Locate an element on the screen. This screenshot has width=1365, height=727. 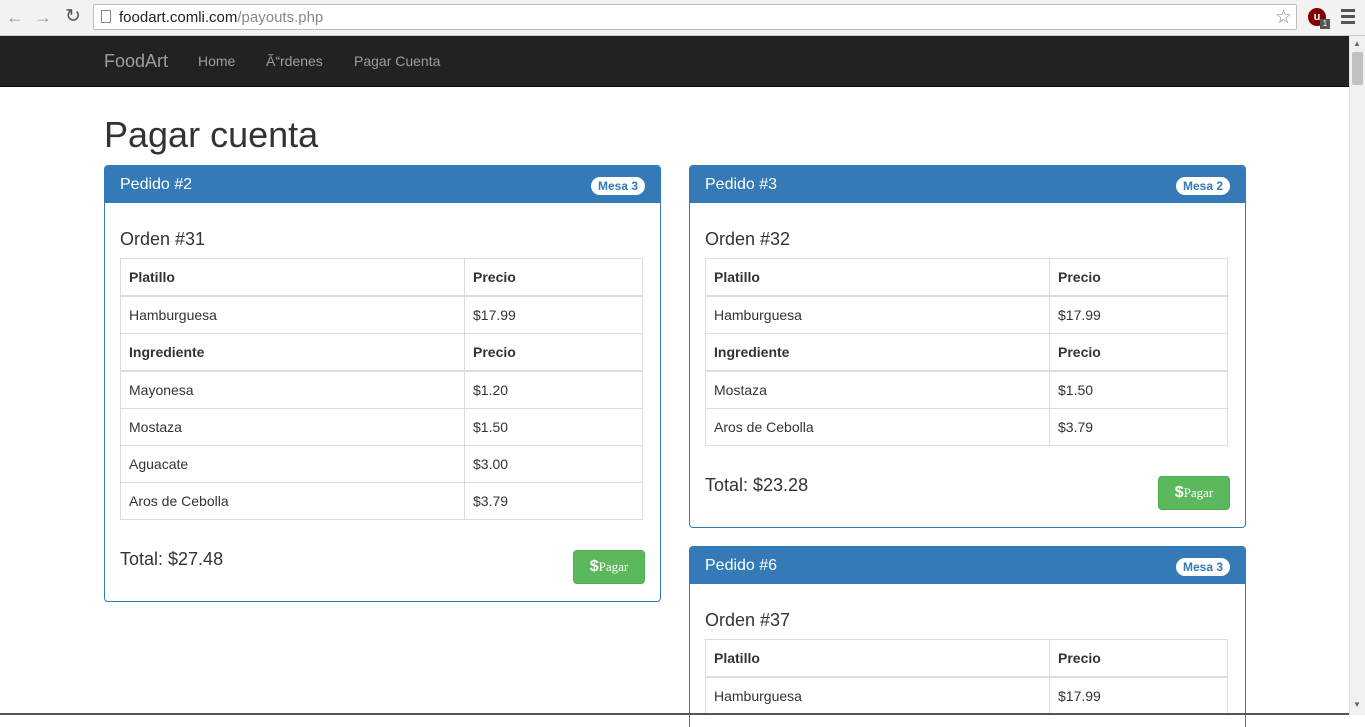
navbar: FoodArt Home Ã“rdenes Pagar Cuenta is located at coordinates (674, 61).